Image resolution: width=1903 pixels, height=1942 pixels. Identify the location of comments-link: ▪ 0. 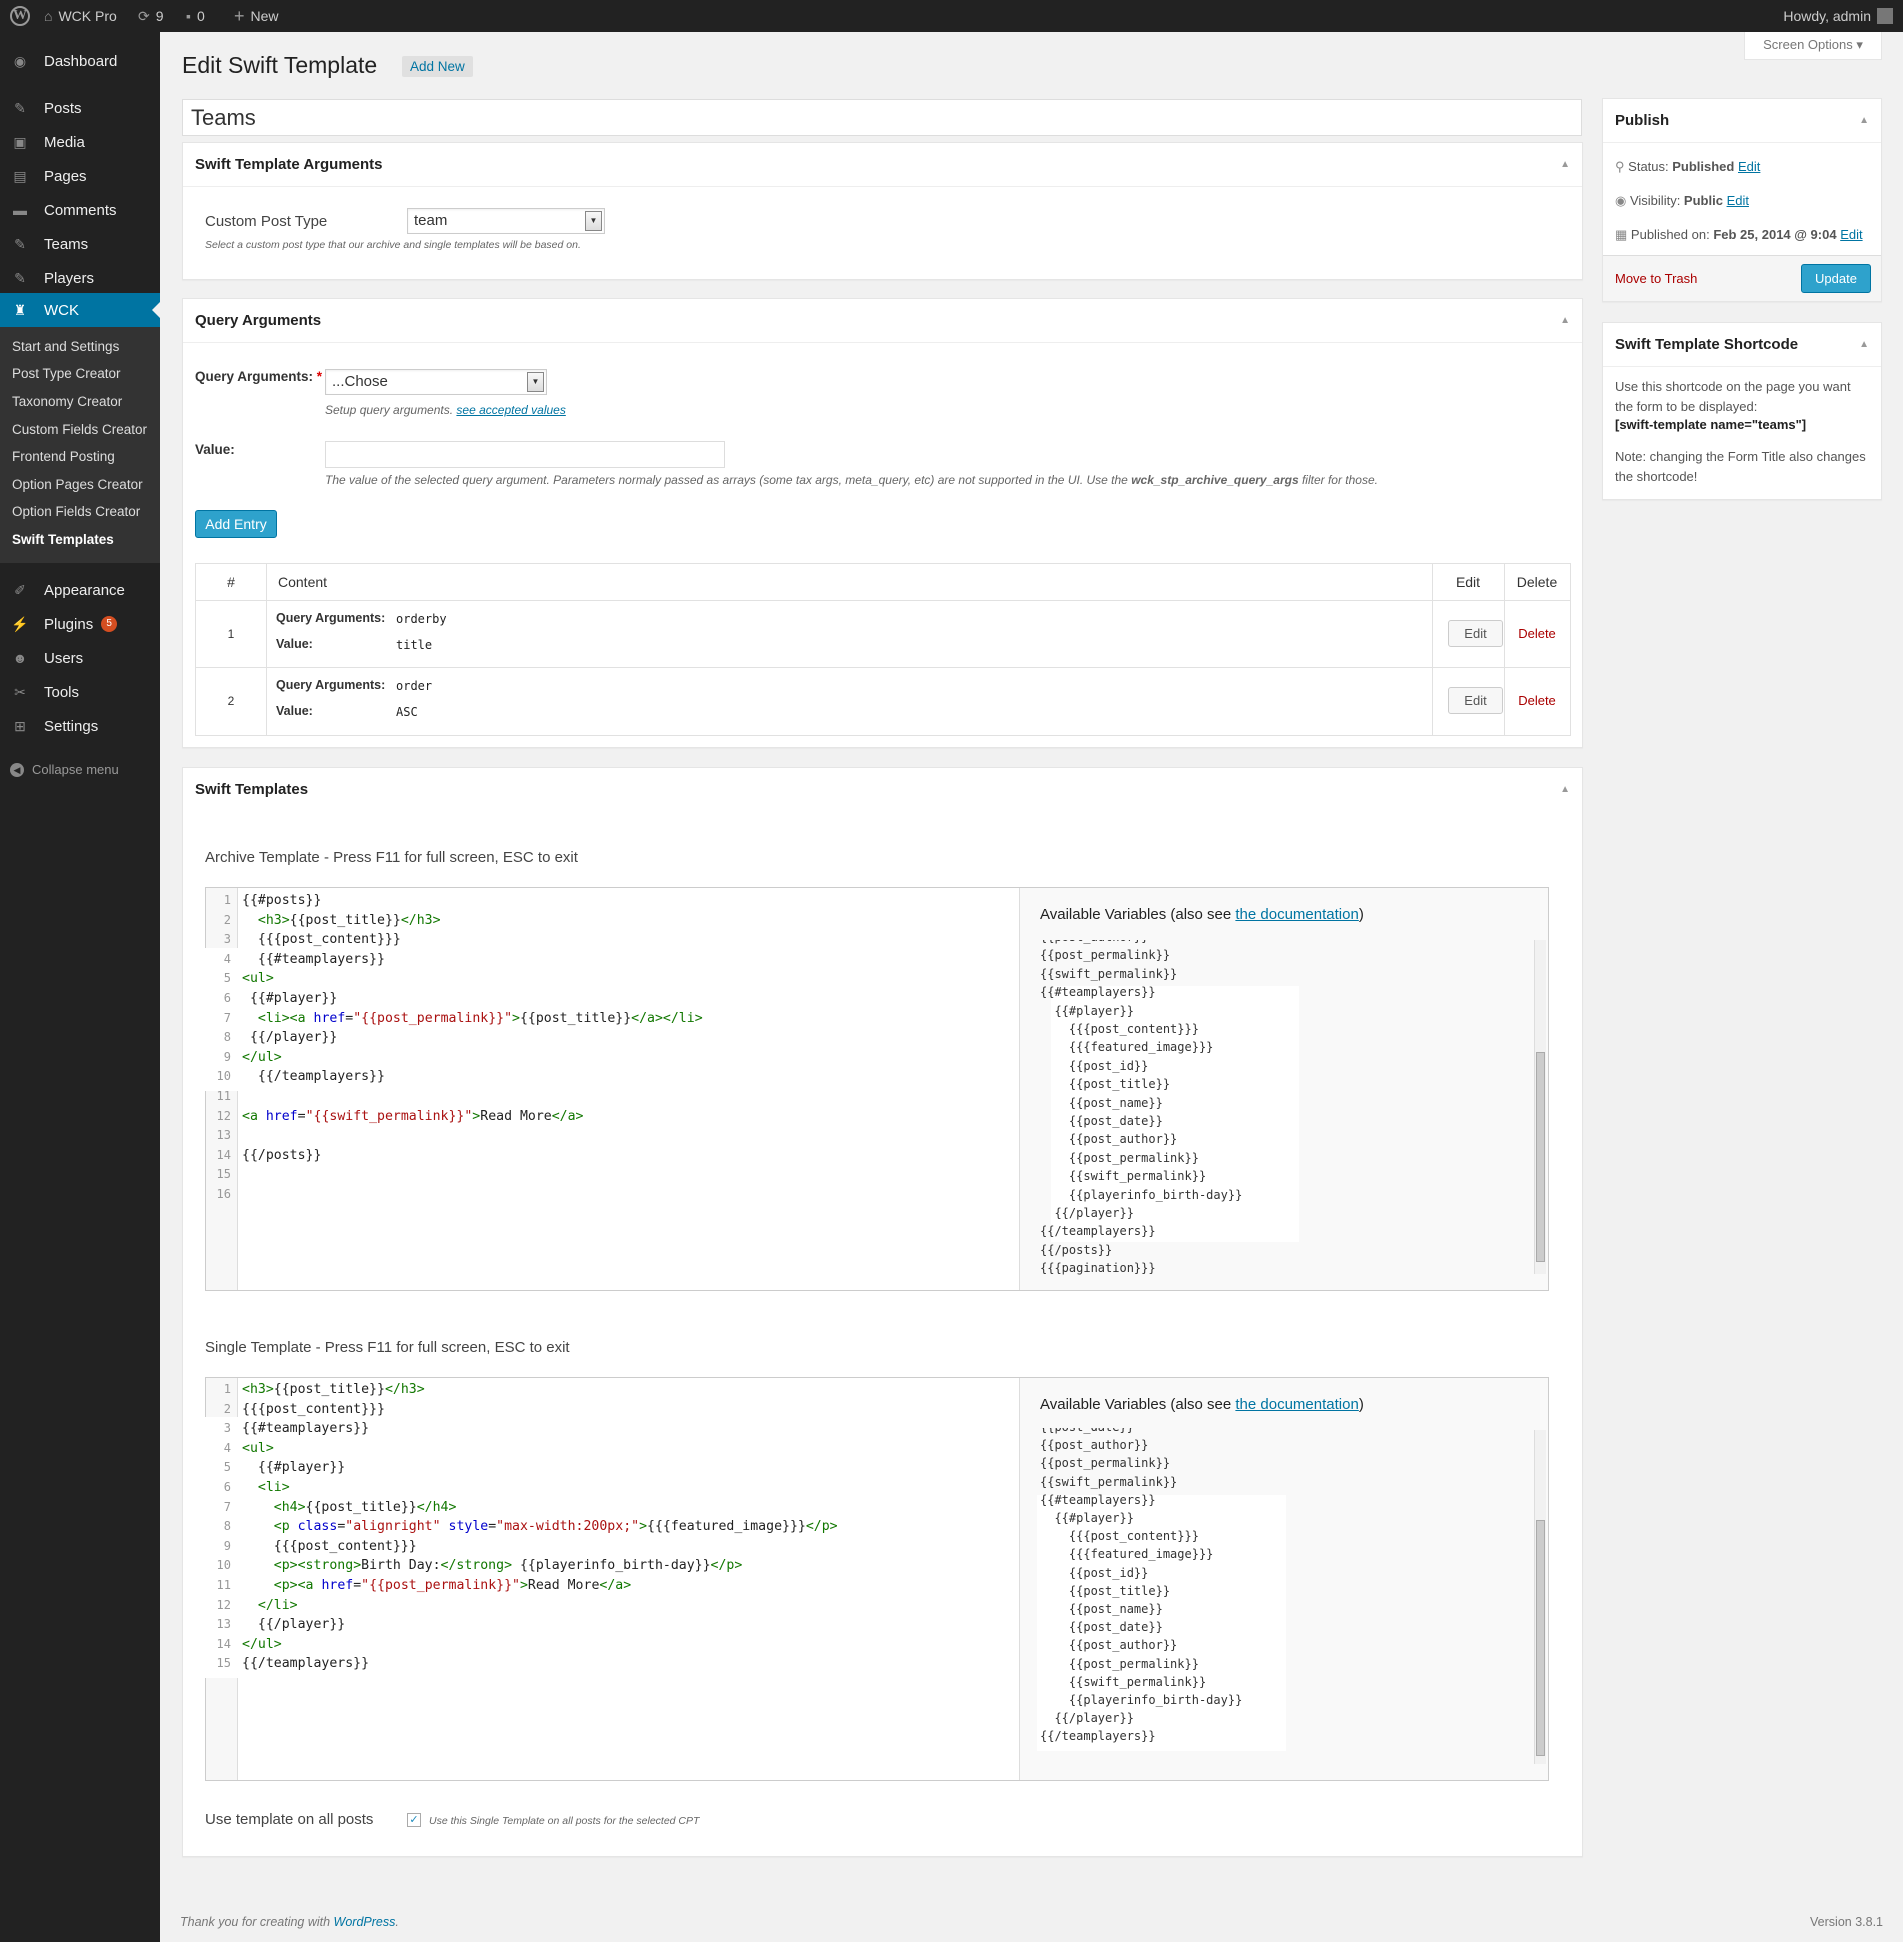
(195, 16).